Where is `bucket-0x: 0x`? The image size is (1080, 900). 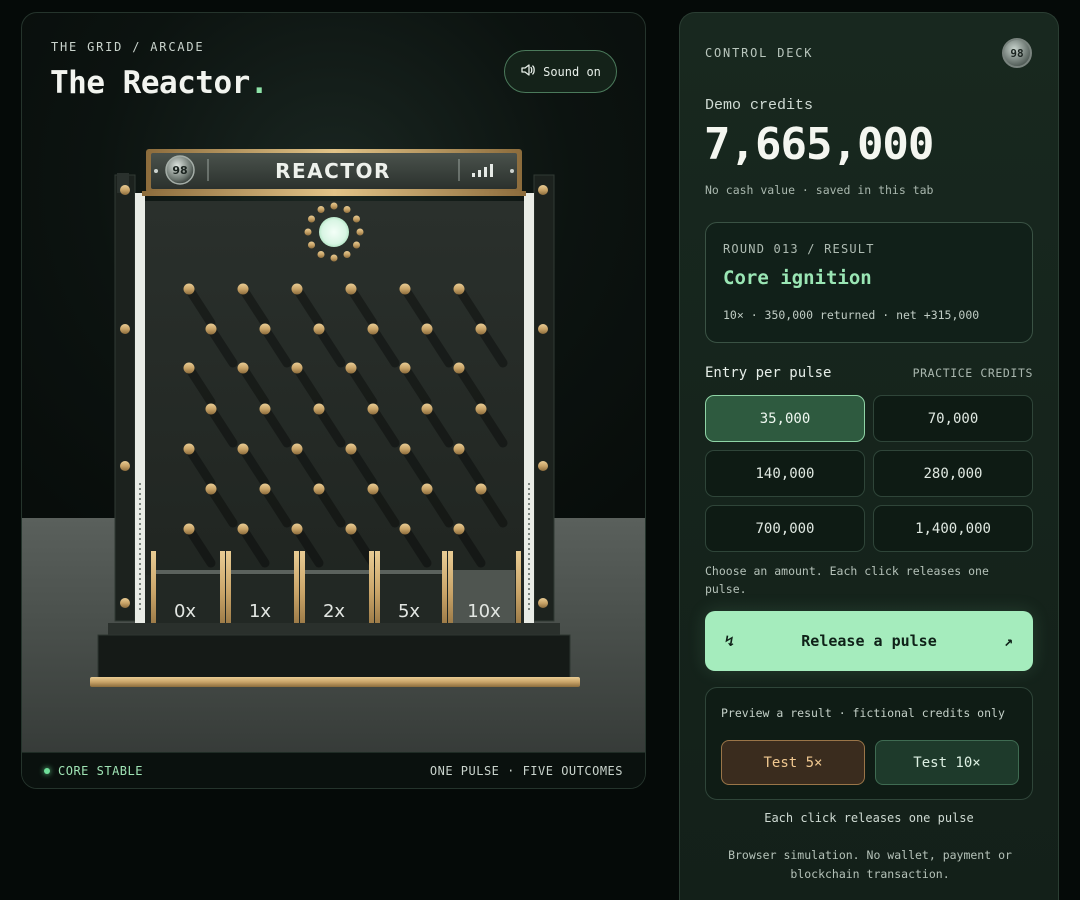
bucket-0x: 0x is located at coordinates (185, 611).